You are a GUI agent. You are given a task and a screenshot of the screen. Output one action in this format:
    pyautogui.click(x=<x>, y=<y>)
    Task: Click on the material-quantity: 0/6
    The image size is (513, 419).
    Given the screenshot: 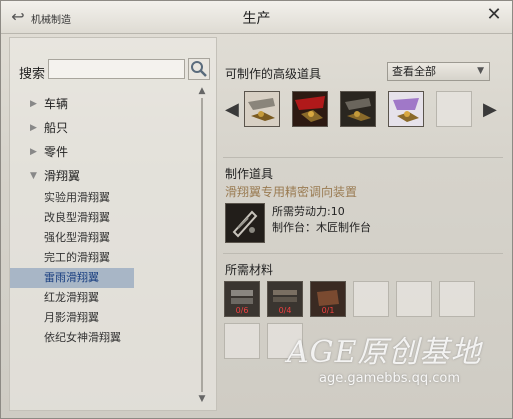 What is the action you would take?
    pyautogui.click(x=242, y=310)
    